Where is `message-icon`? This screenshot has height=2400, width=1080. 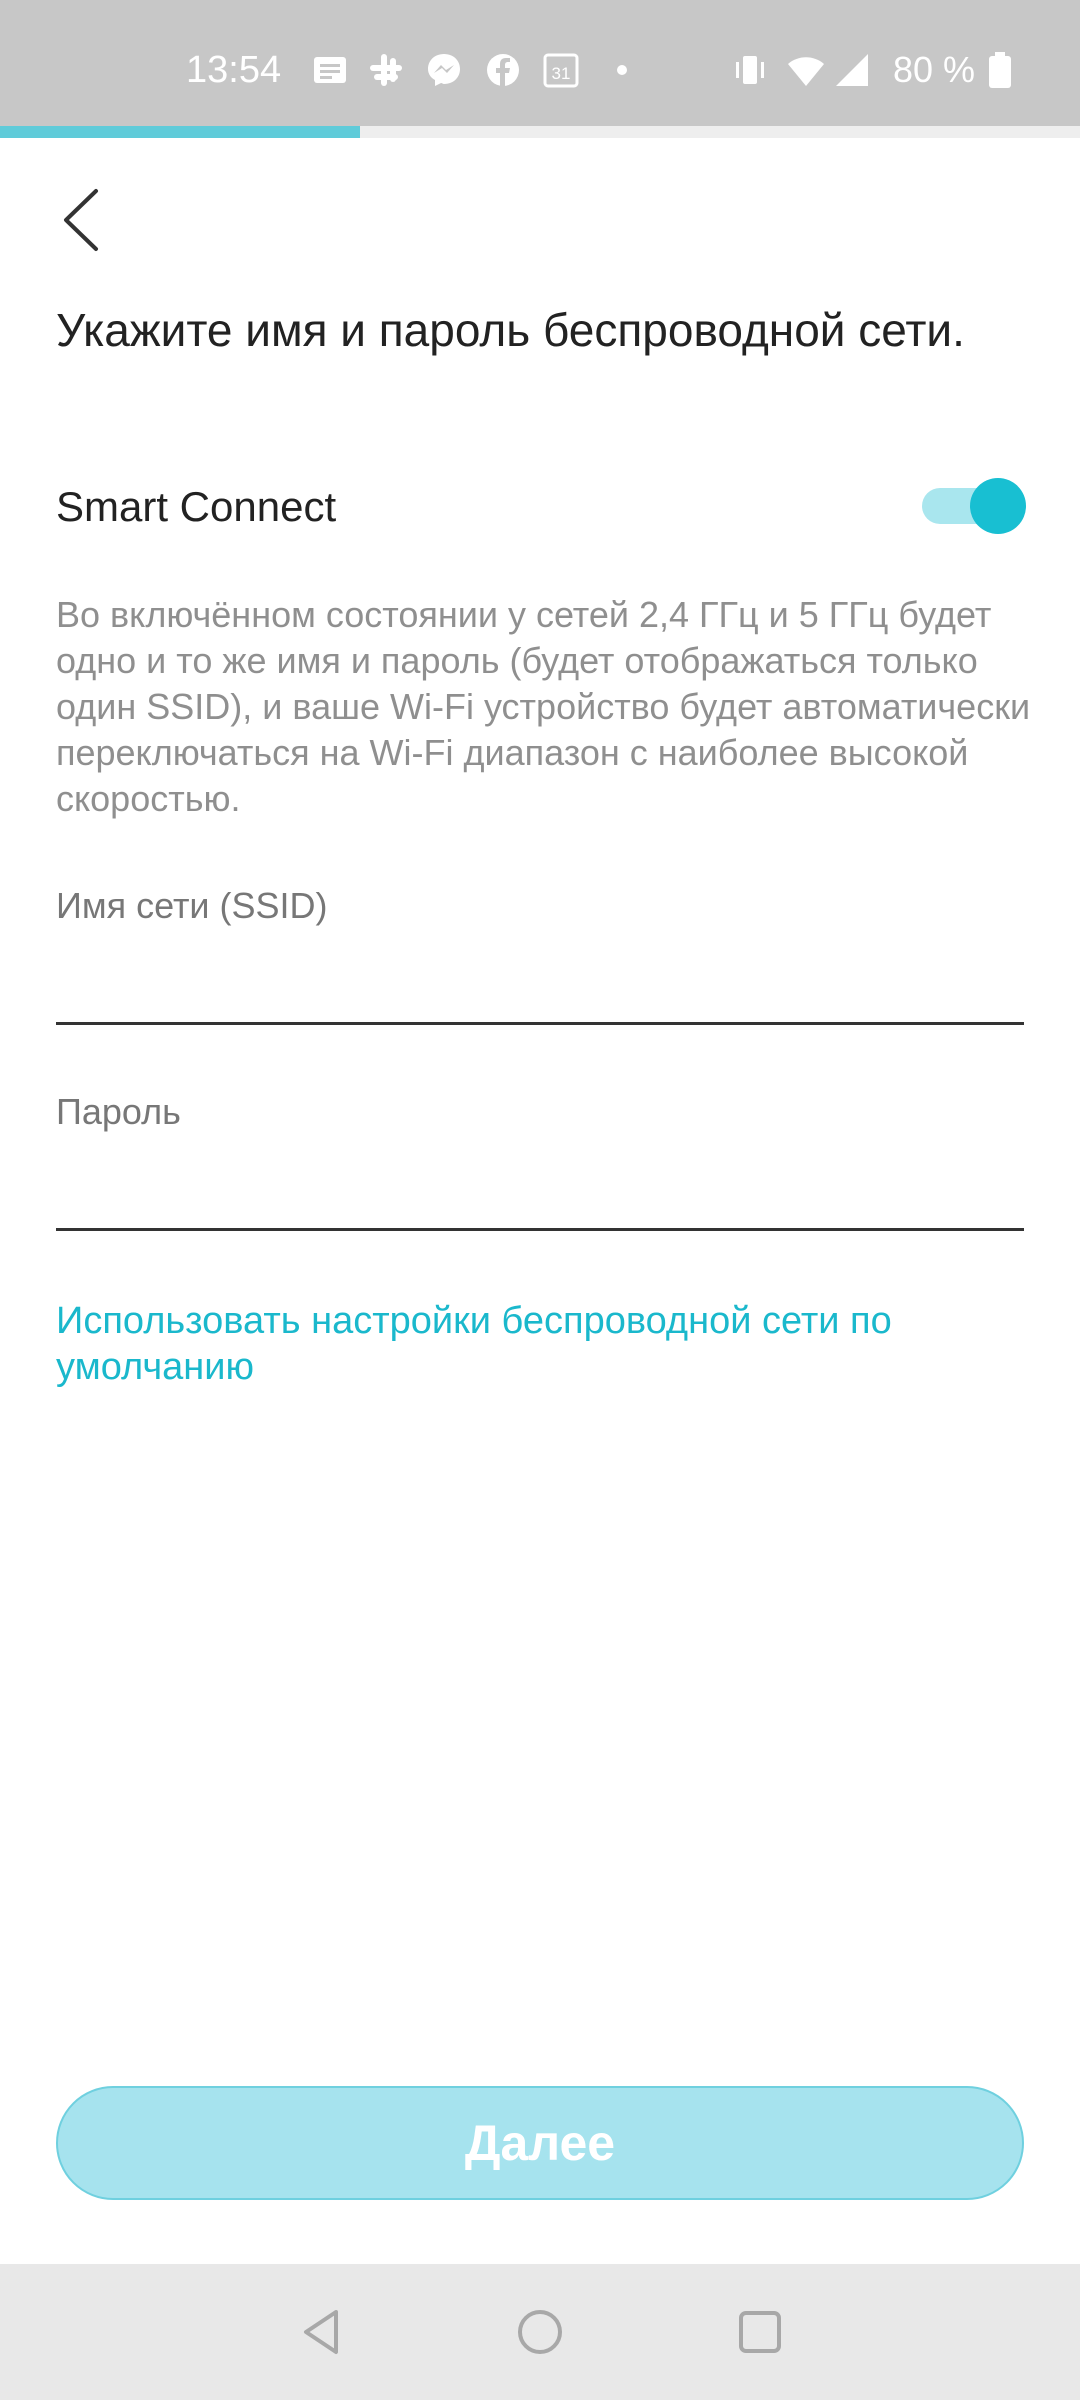 message-icon is located at coordinates (330, 70).